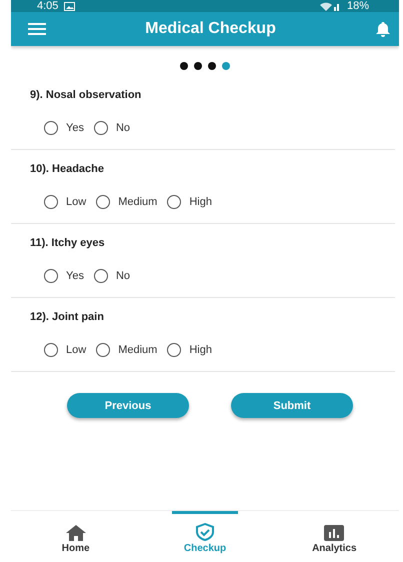 The height and width of the screenshot is (562, 403). Describe the element at coordinates (67, 317) in the screenshot. I see `question-label: 12). Joint pain` at that location.